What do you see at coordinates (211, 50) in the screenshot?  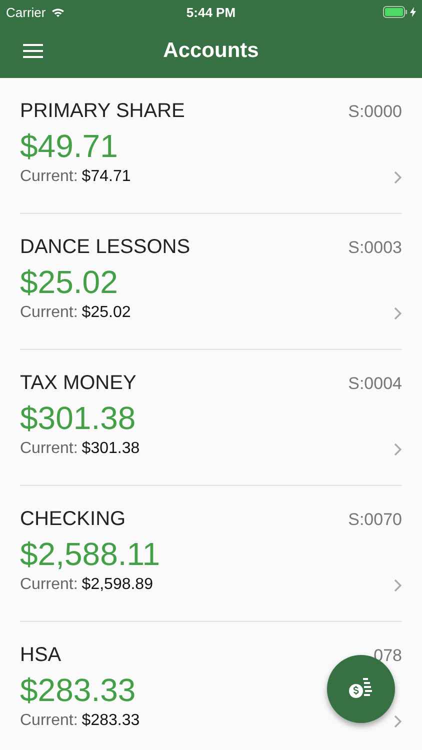 I see `screen-title: Accounts` at bounding box center [211, 50].